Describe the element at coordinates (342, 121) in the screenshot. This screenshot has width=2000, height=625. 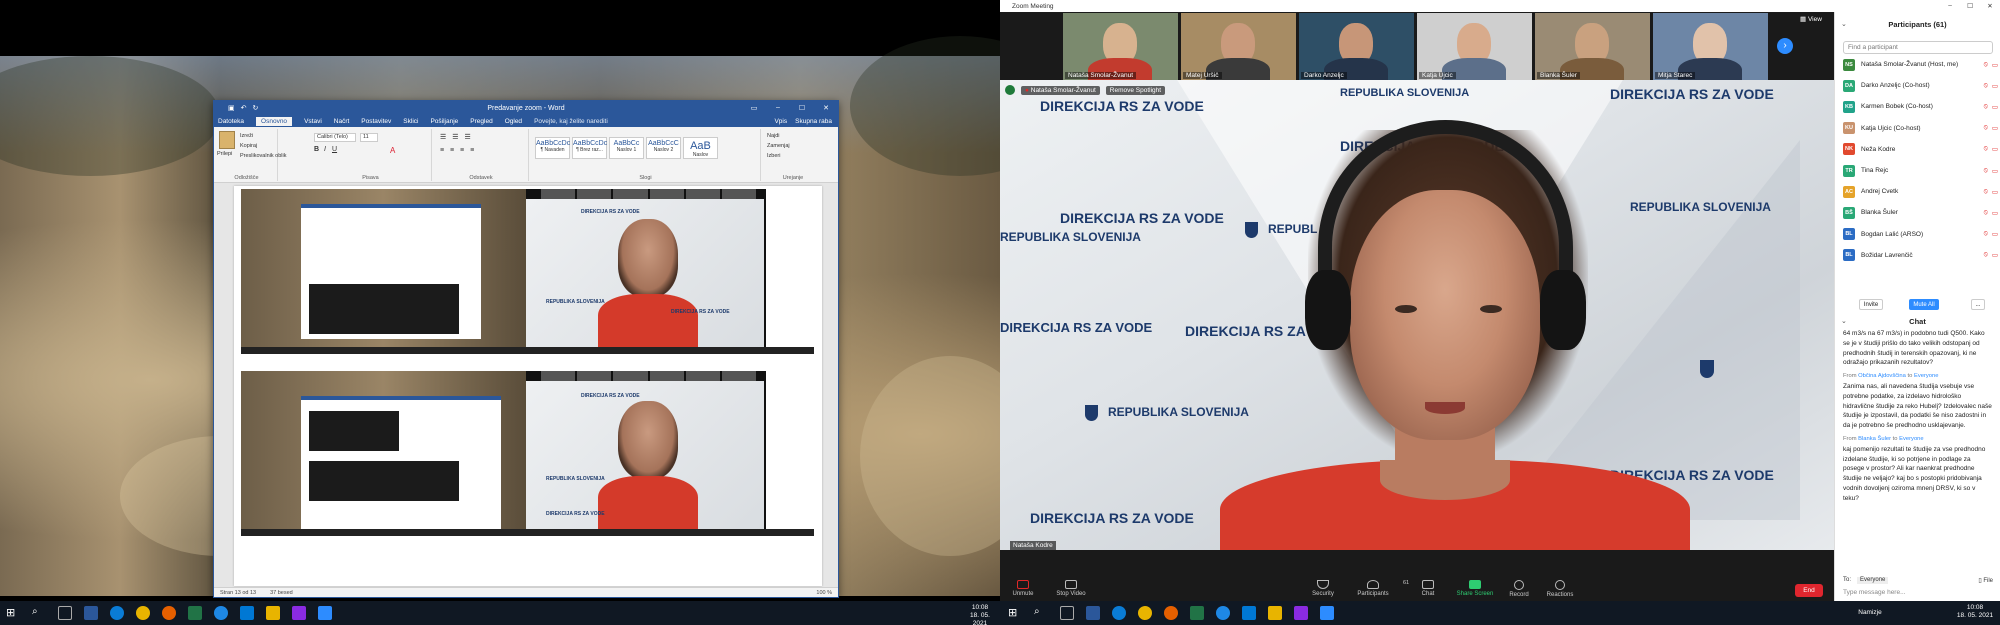
I see `tab-design: Načrt` at that location.